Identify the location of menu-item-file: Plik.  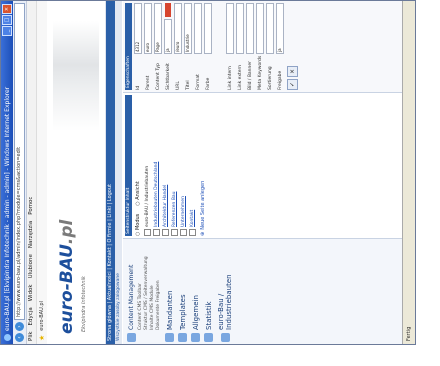
(31, 336).